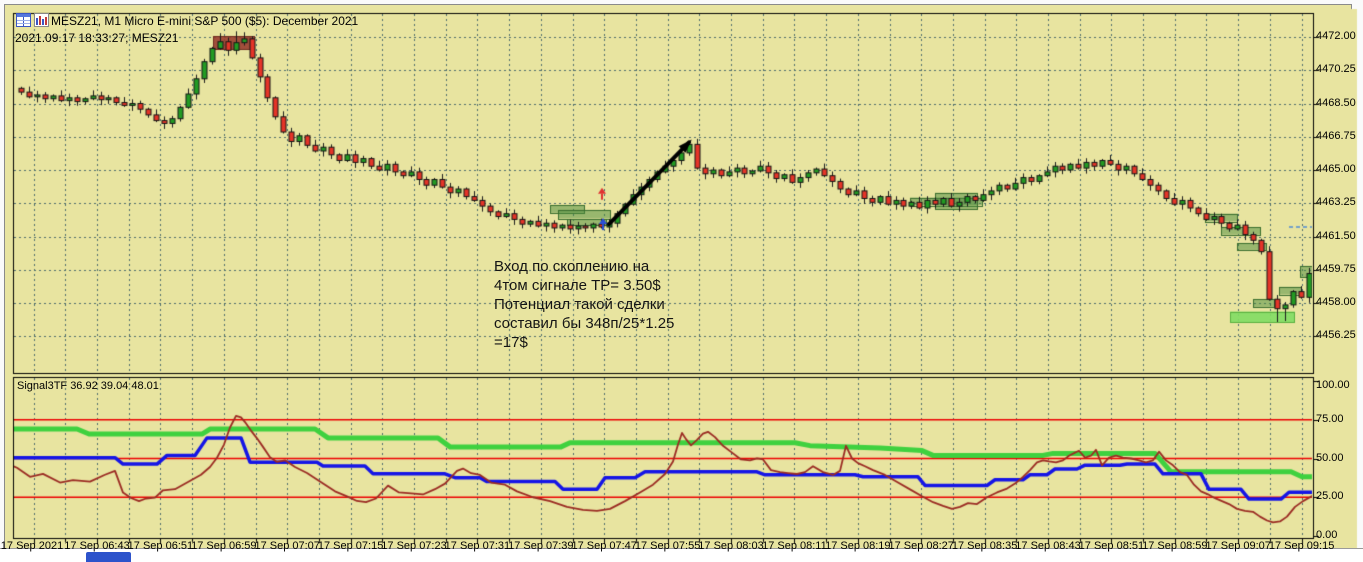 This screenshot has height=562, width=1363. What do you see at coordinates (1336, 202) in the screenshot?
I see `price-axis-label: 4463.25` at bounding box center [1336, 202].